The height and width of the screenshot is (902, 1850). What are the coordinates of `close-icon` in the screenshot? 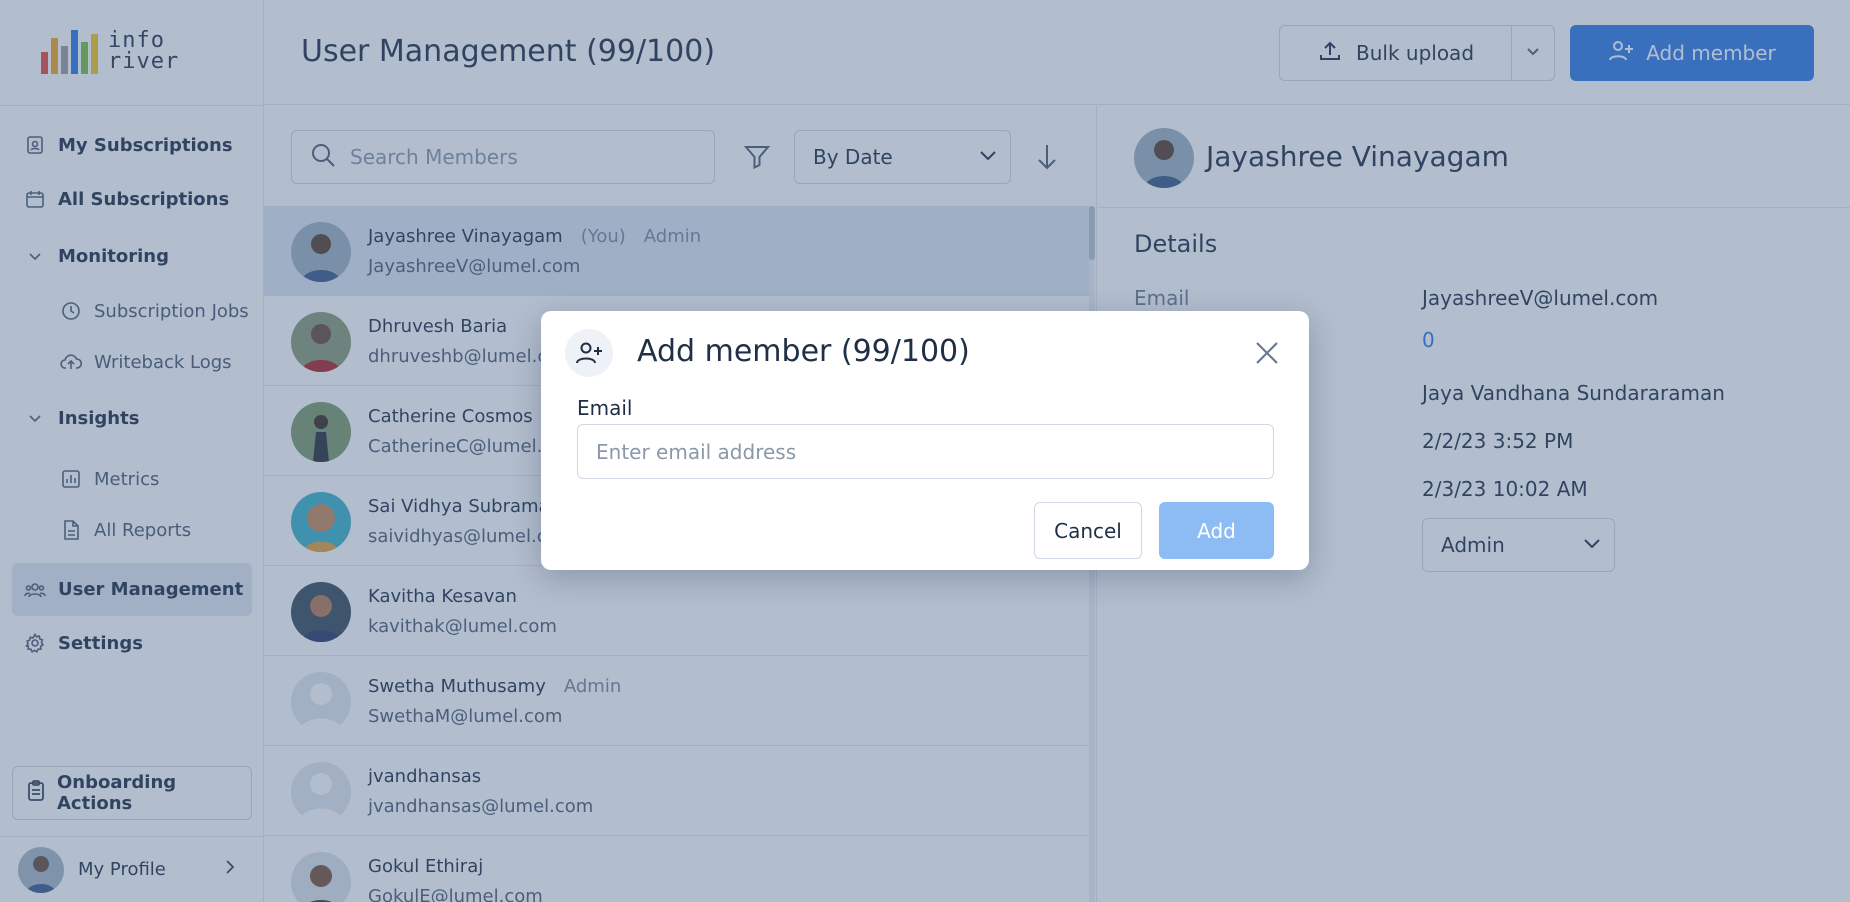 It's located at (1267, 353).